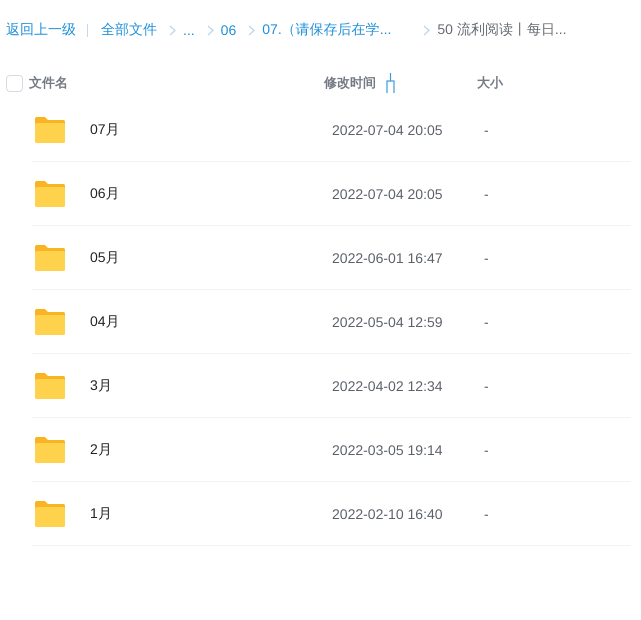 The height and width of the screenshot is (620, 641). I want to click on file-name: 04月, so click(211, 321).